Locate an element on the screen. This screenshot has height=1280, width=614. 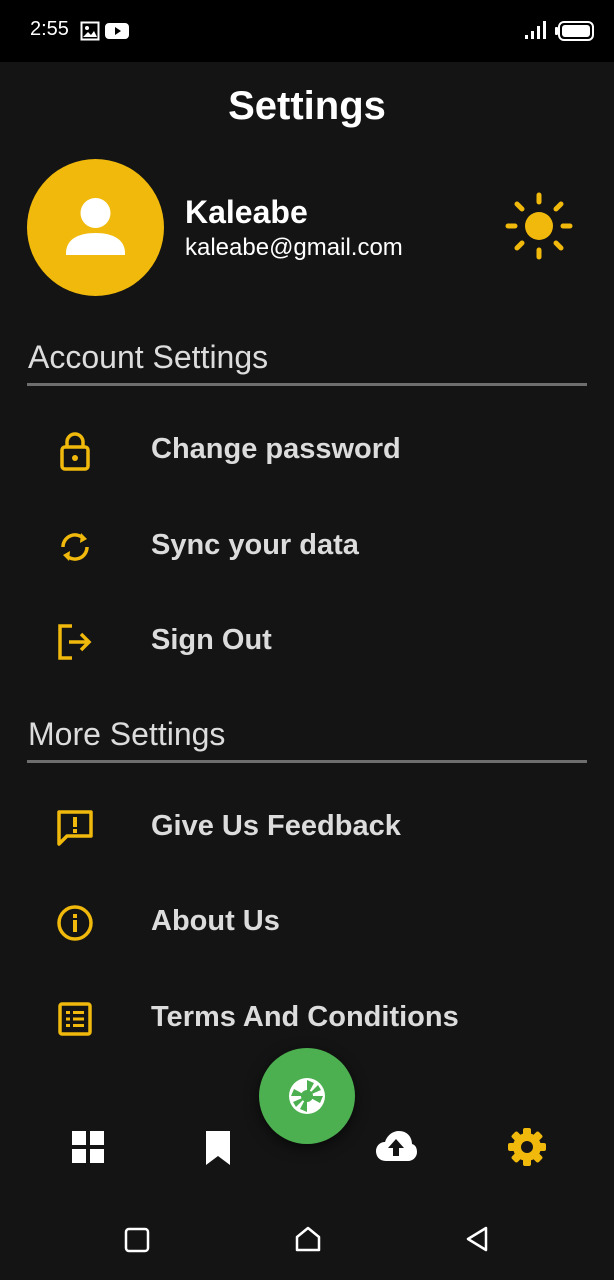
list-icon is located at coordinates (75, 1019).